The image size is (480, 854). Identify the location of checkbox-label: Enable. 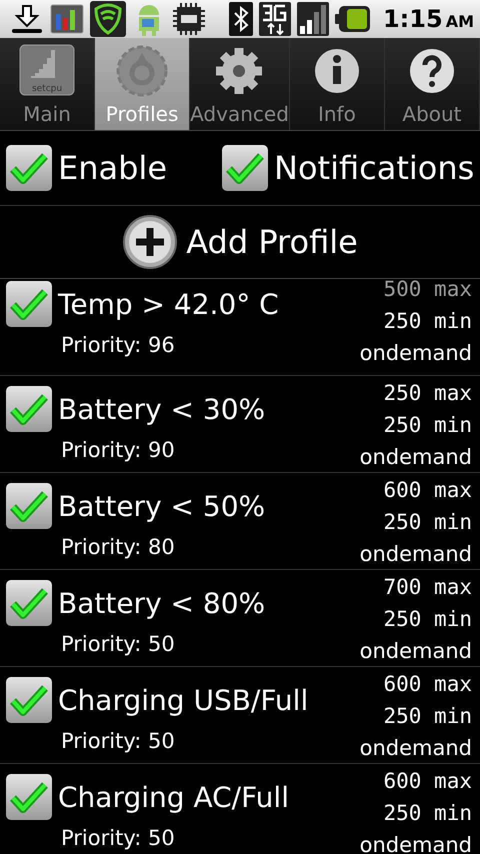
(112, 168).